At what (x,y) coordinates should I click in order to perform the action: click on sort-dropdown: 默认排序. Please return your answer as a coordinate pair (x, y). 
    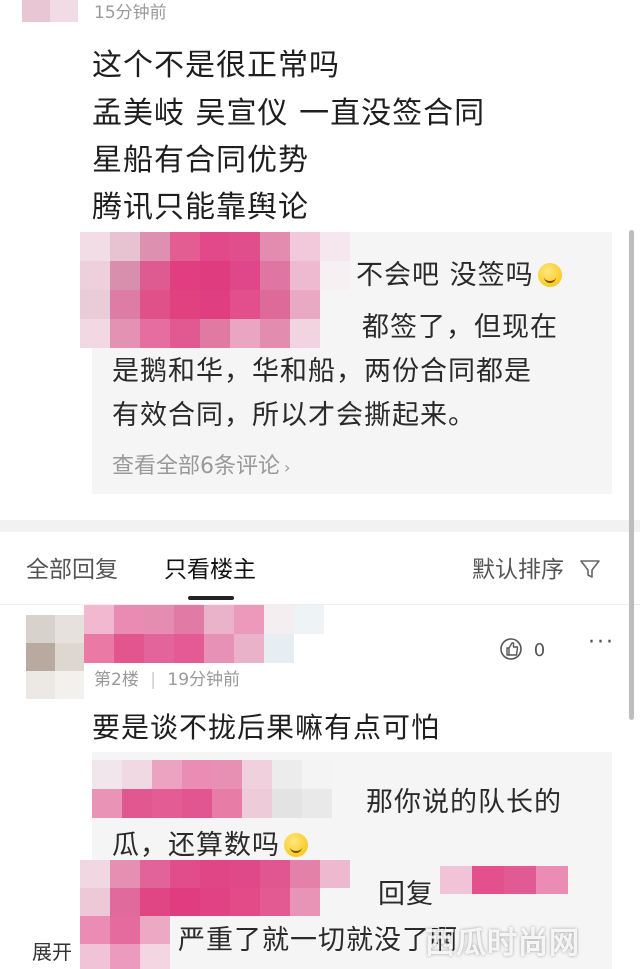
    Looking at the image, I should click on (536, 567).